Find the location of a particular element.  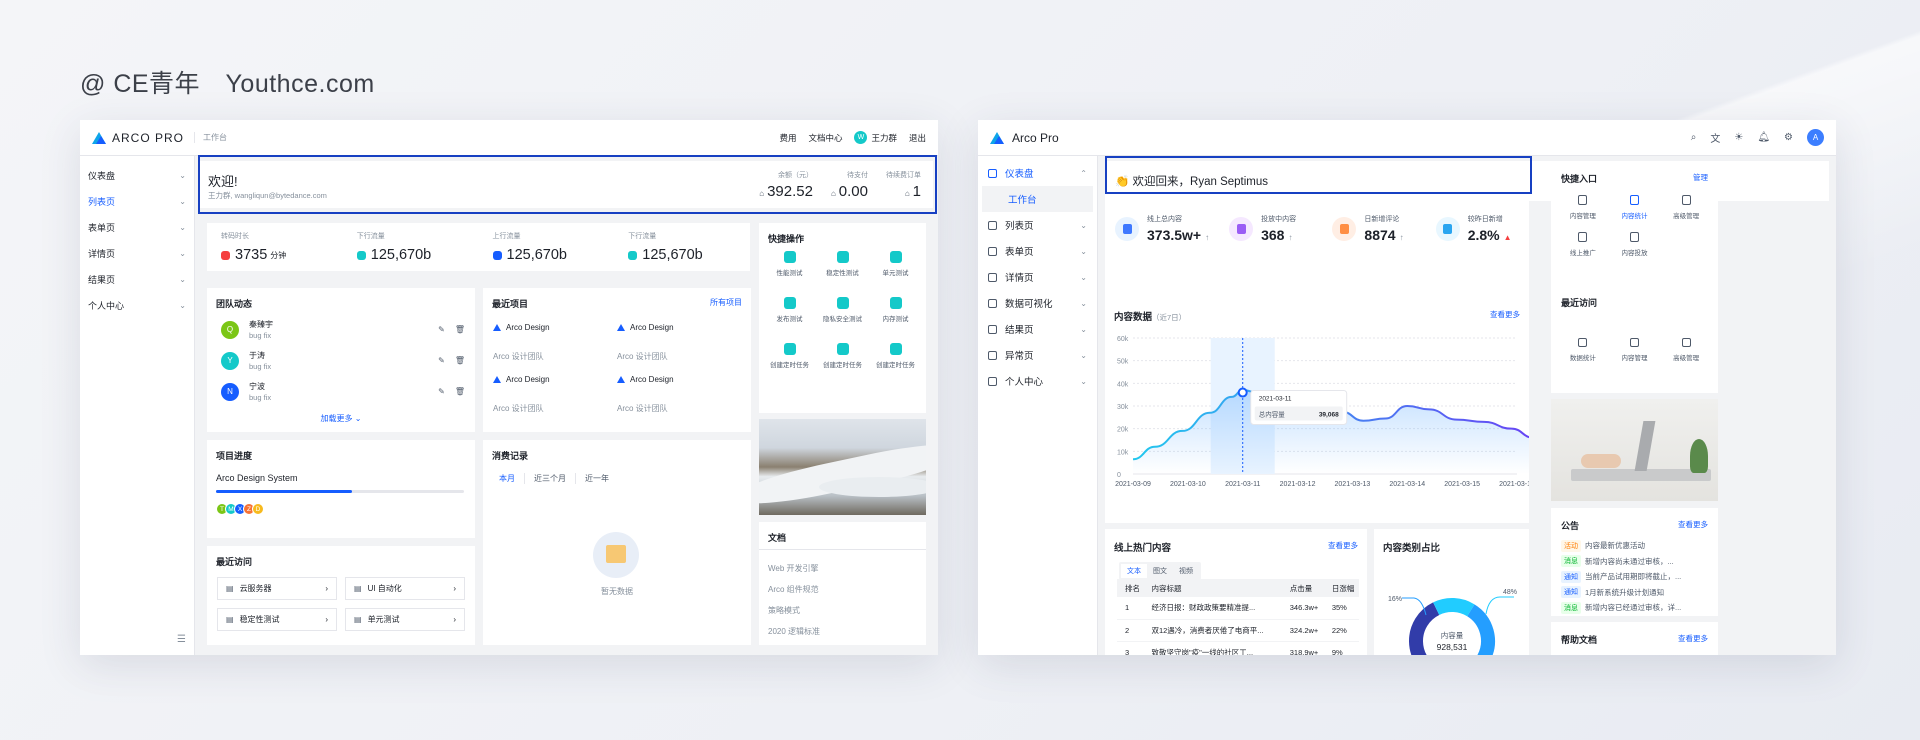

gear-icon: ⚙ is located at coordinates (1788, 137).